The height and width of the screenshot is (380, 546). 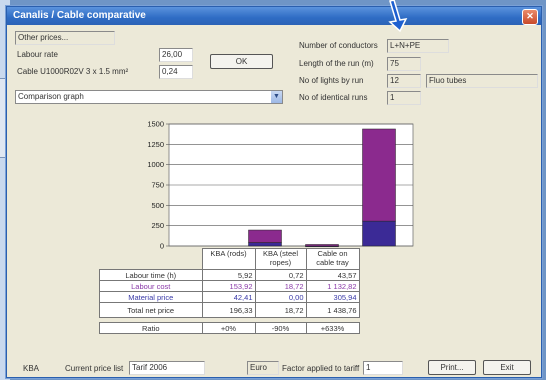 What do you see at coordinates (151, 297) in the screenshot?
I see `row-label: Material price` at bounding box center [151, 297].